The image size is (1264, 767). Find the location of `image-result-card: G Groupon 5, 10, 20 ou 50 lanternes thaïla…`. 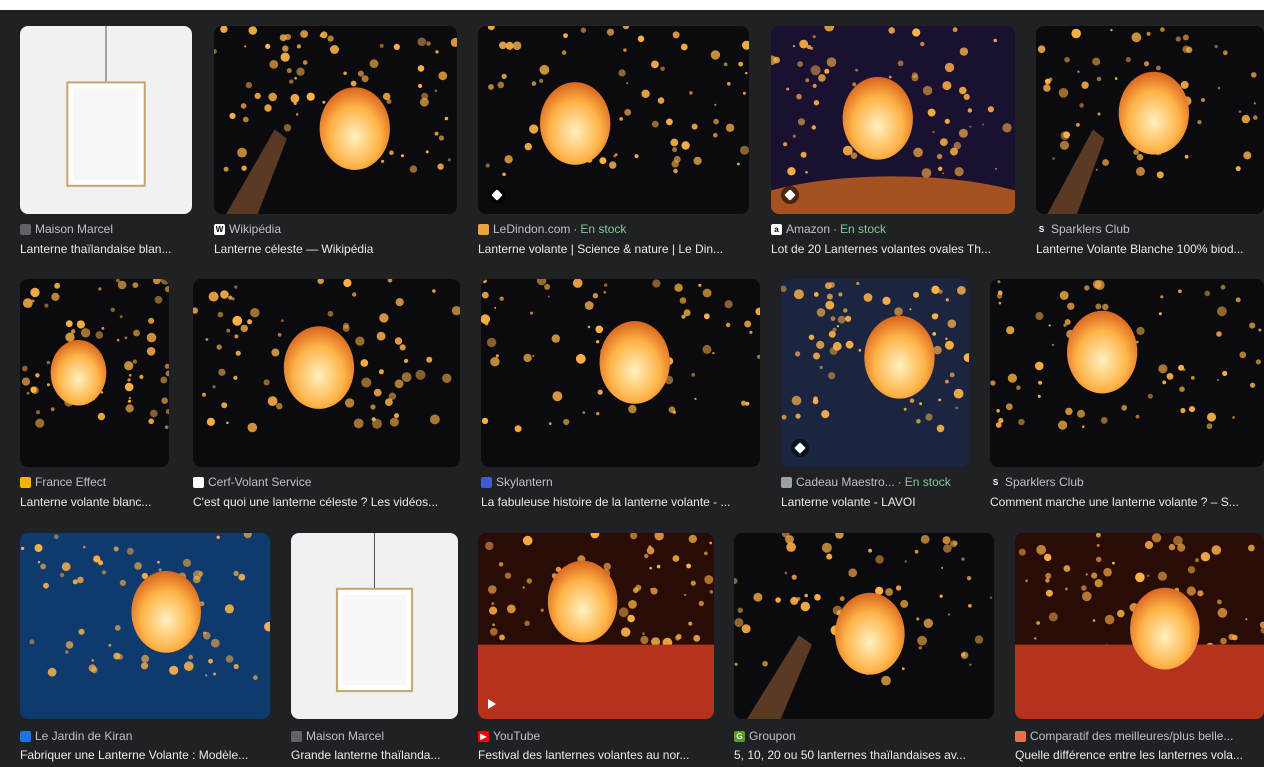

image-result-card: G Groupon 5, 10, 20 ou 50 lanternes thaïla… is located at coordinates (866, 649).